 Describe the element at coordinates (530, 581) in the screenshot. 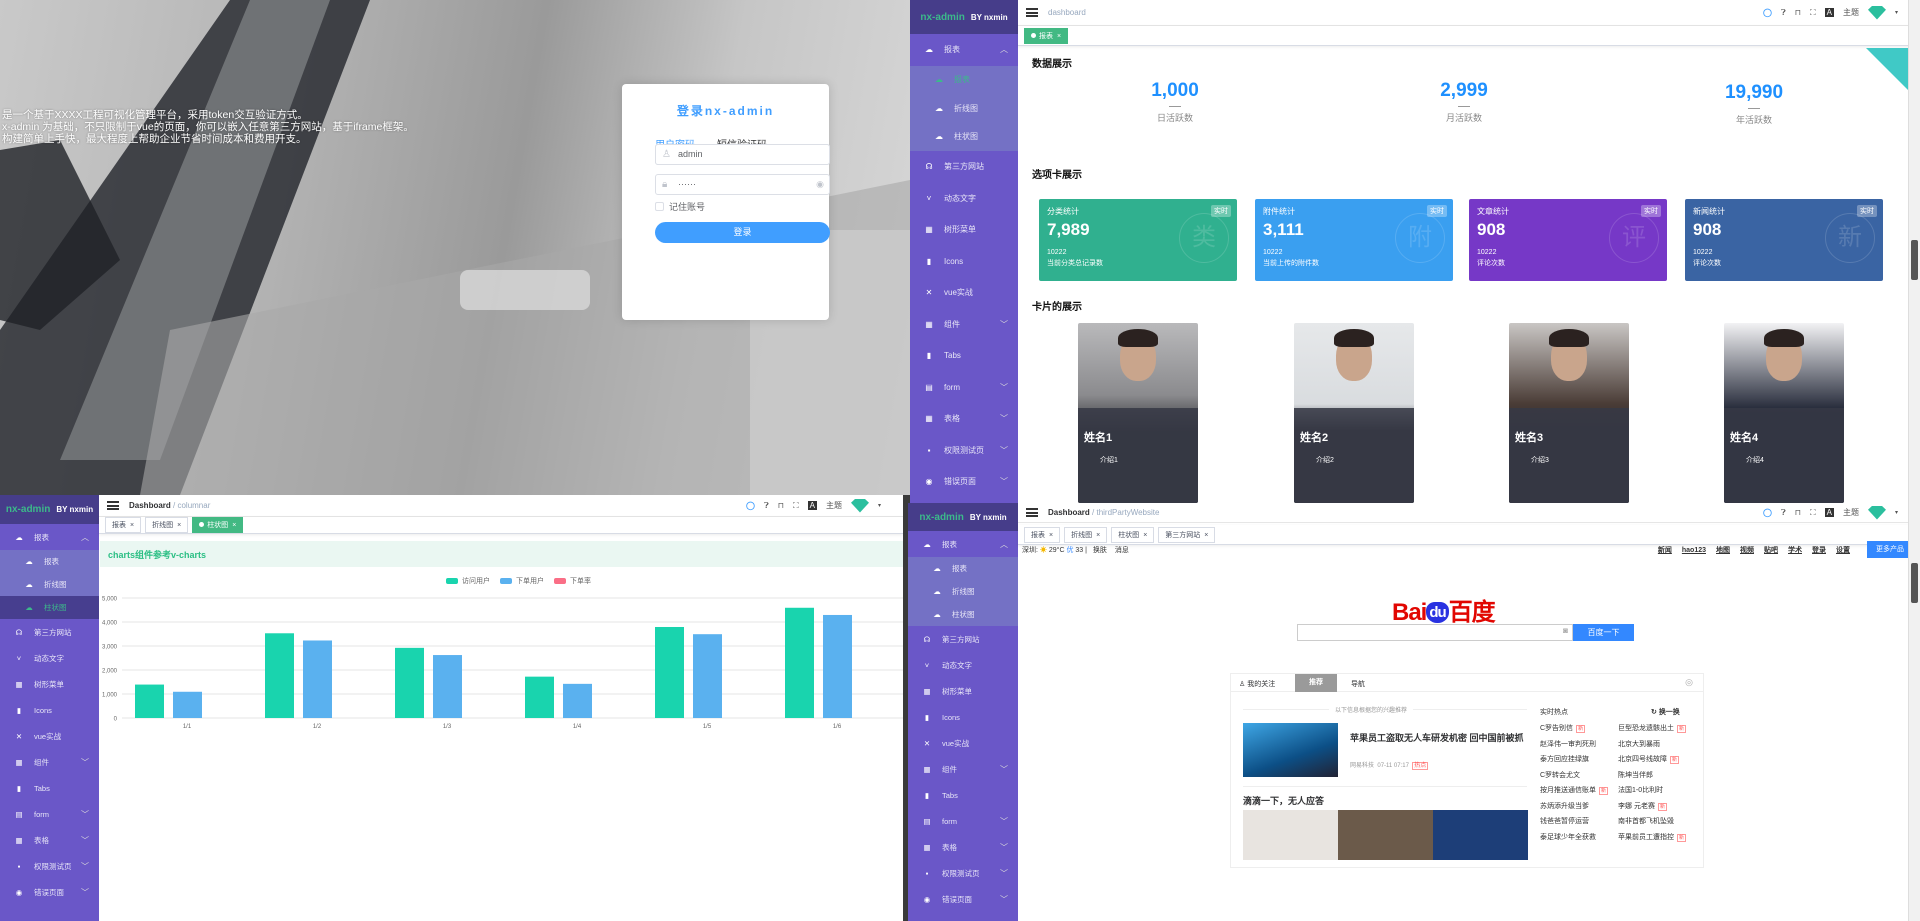

I see `legend-label: 下单用户` at that location.